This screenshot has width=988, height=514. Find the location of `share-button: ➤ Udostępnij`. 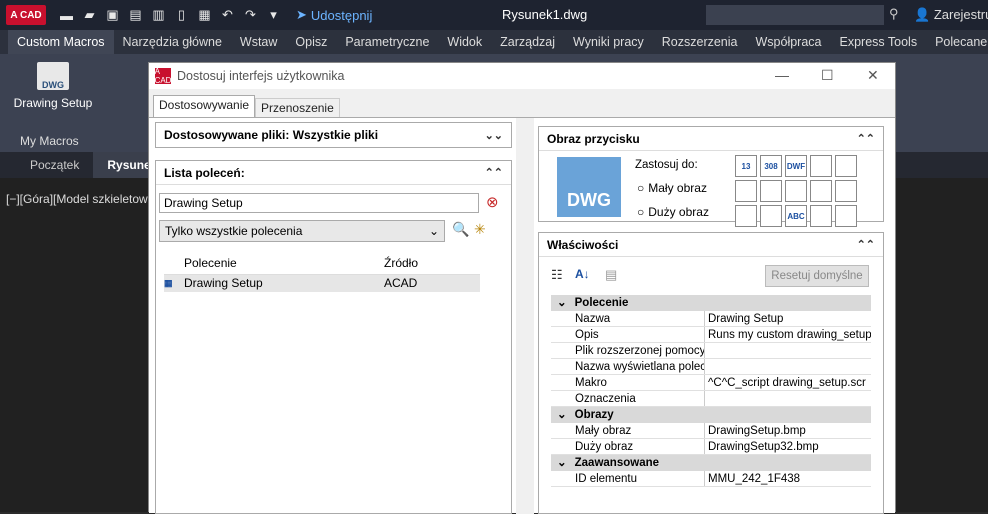

share-button: ➤ Udostępnij is located at coordinates (334, 15).